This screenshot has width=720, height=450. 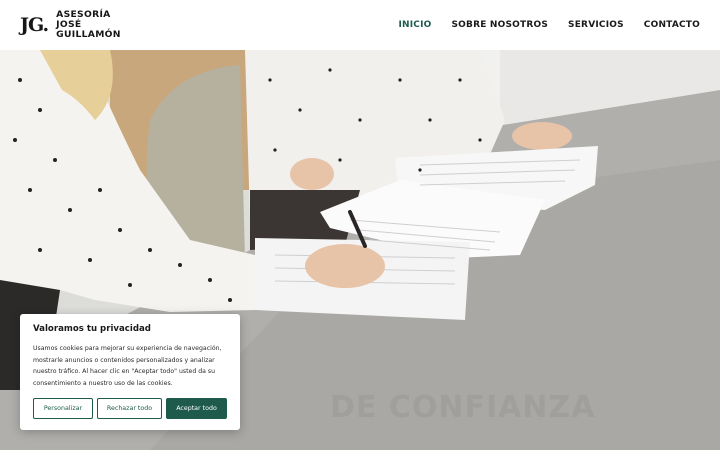 I want to click on reject-all-button: Rechazar todo, so click(x=129, y=409).